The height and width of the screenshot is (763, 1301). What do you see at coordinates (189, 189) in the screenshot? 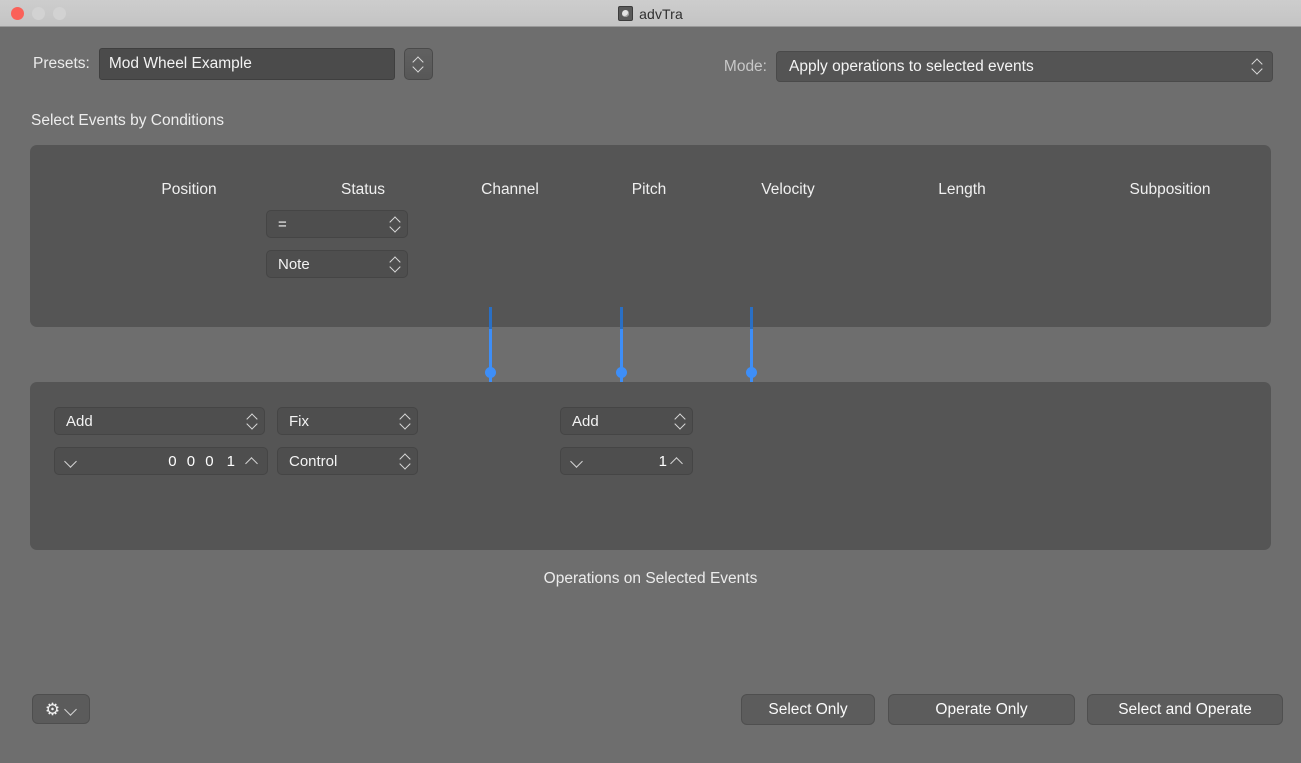
I see `column-header-position: Position` at bounding box center [189, 189].